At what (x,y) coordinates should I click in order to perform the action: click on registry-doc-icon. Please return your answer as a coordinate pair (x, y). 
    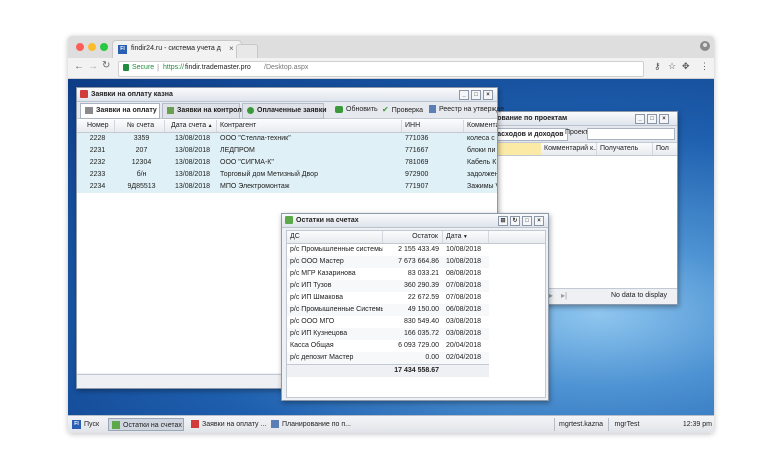
    Looking at the image, I should click on (432, 109).